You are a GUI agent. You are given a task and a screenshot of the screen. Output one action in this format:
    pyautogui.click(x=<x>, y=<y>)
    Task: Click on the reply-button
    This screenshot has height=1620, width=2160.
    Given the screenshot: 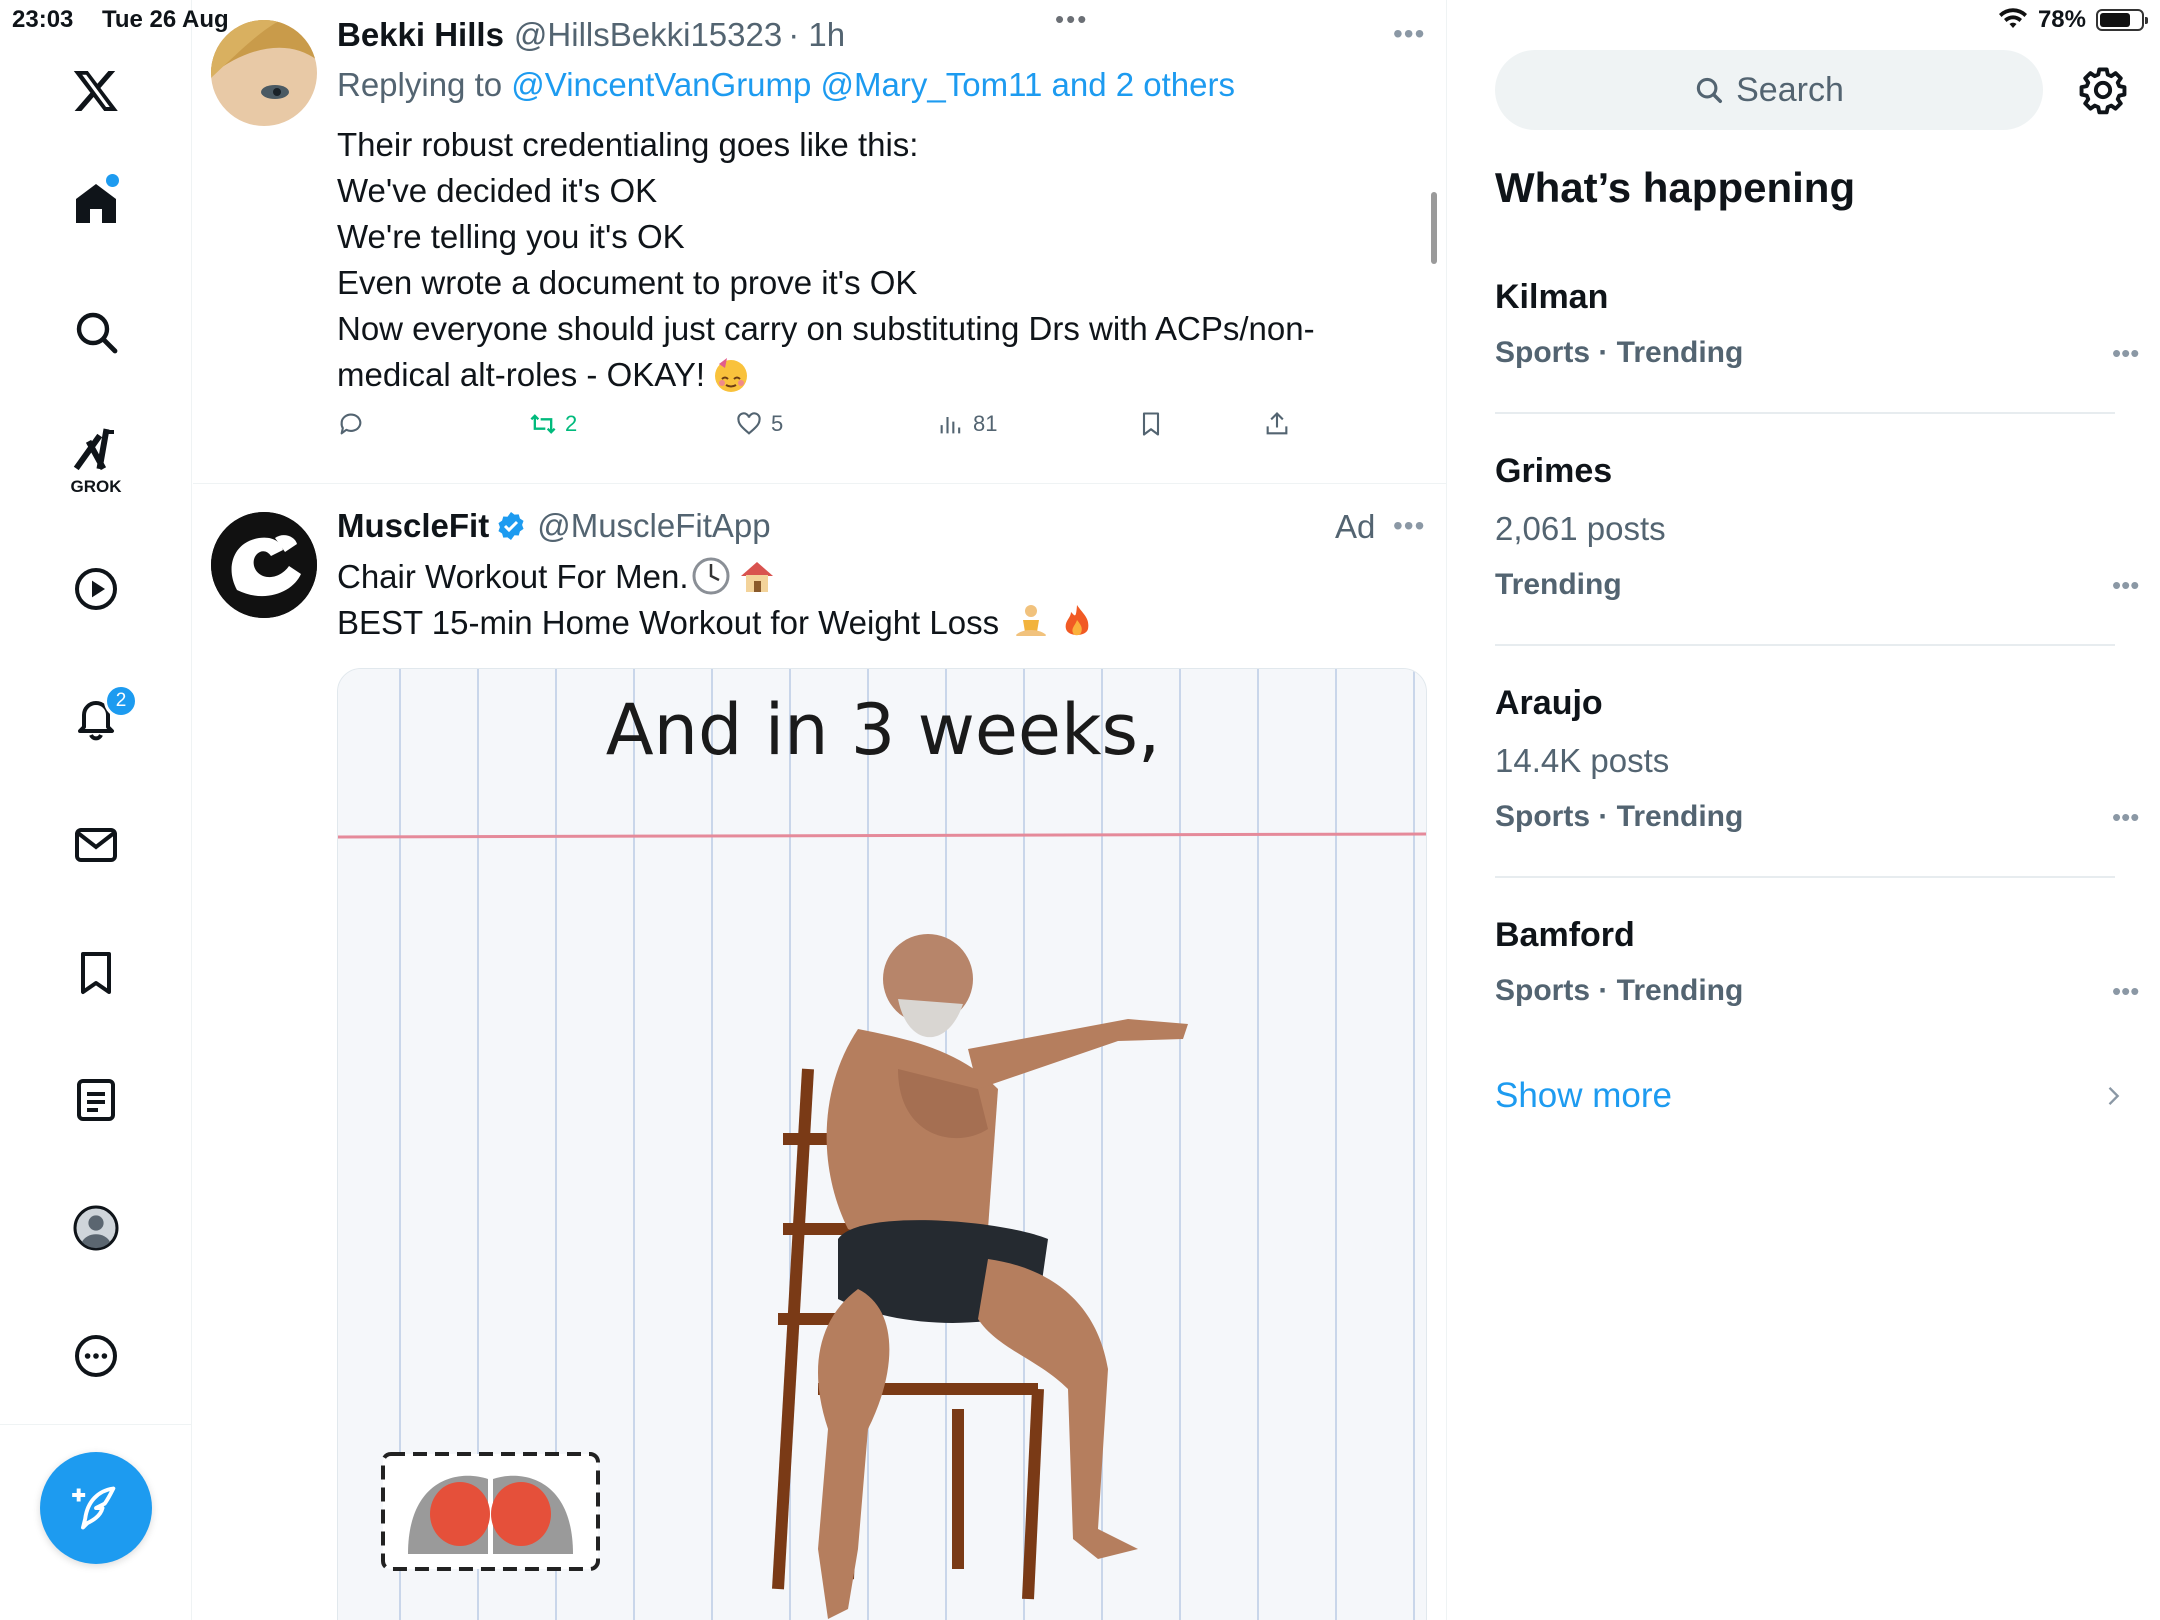 What is the action you would take?
    pyautogui.click(x=351, y=424)
    